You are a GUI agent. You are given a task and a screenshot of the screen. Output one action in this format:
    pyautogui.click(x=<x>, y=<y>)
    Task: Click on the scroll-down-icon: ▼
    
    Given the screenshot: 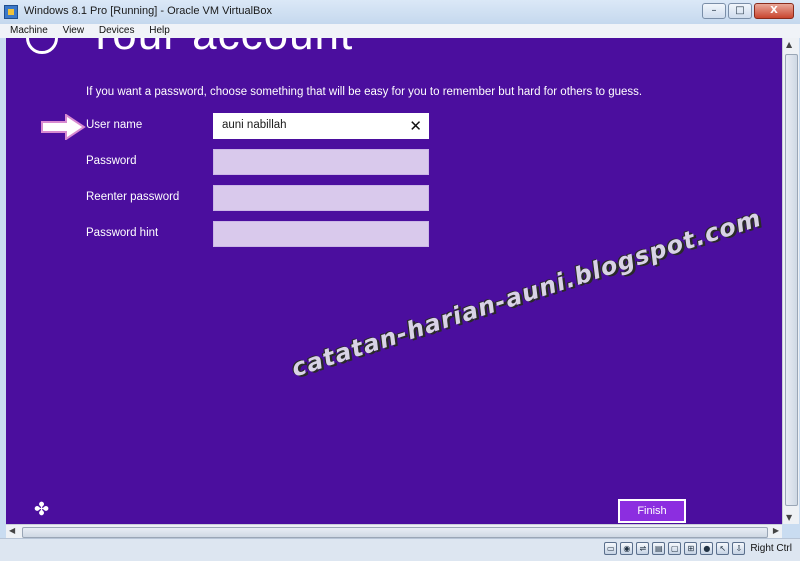 What is the action you would take?
    pyautogui.click(x=789, y=517)
    